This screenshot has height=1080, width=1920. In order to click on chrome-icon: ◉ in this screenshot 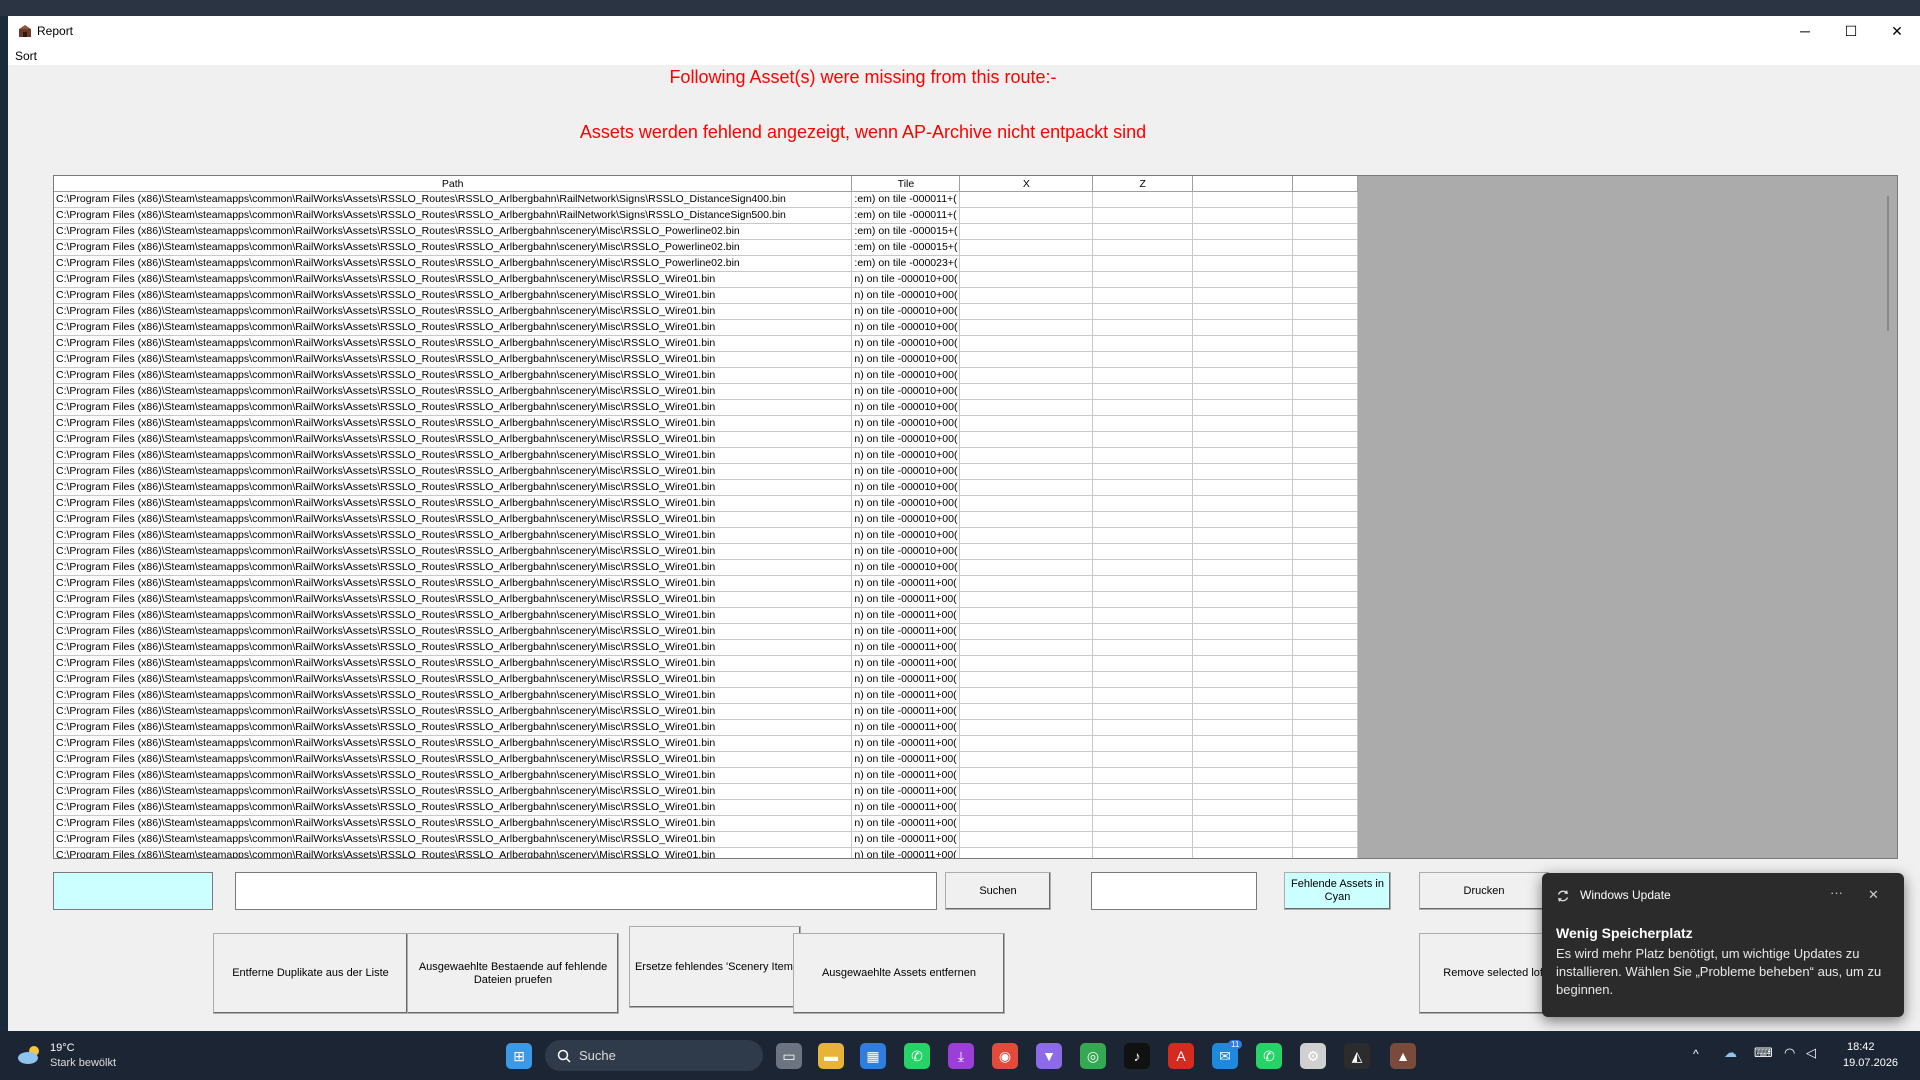, I will do `click(1005, 1056)`.